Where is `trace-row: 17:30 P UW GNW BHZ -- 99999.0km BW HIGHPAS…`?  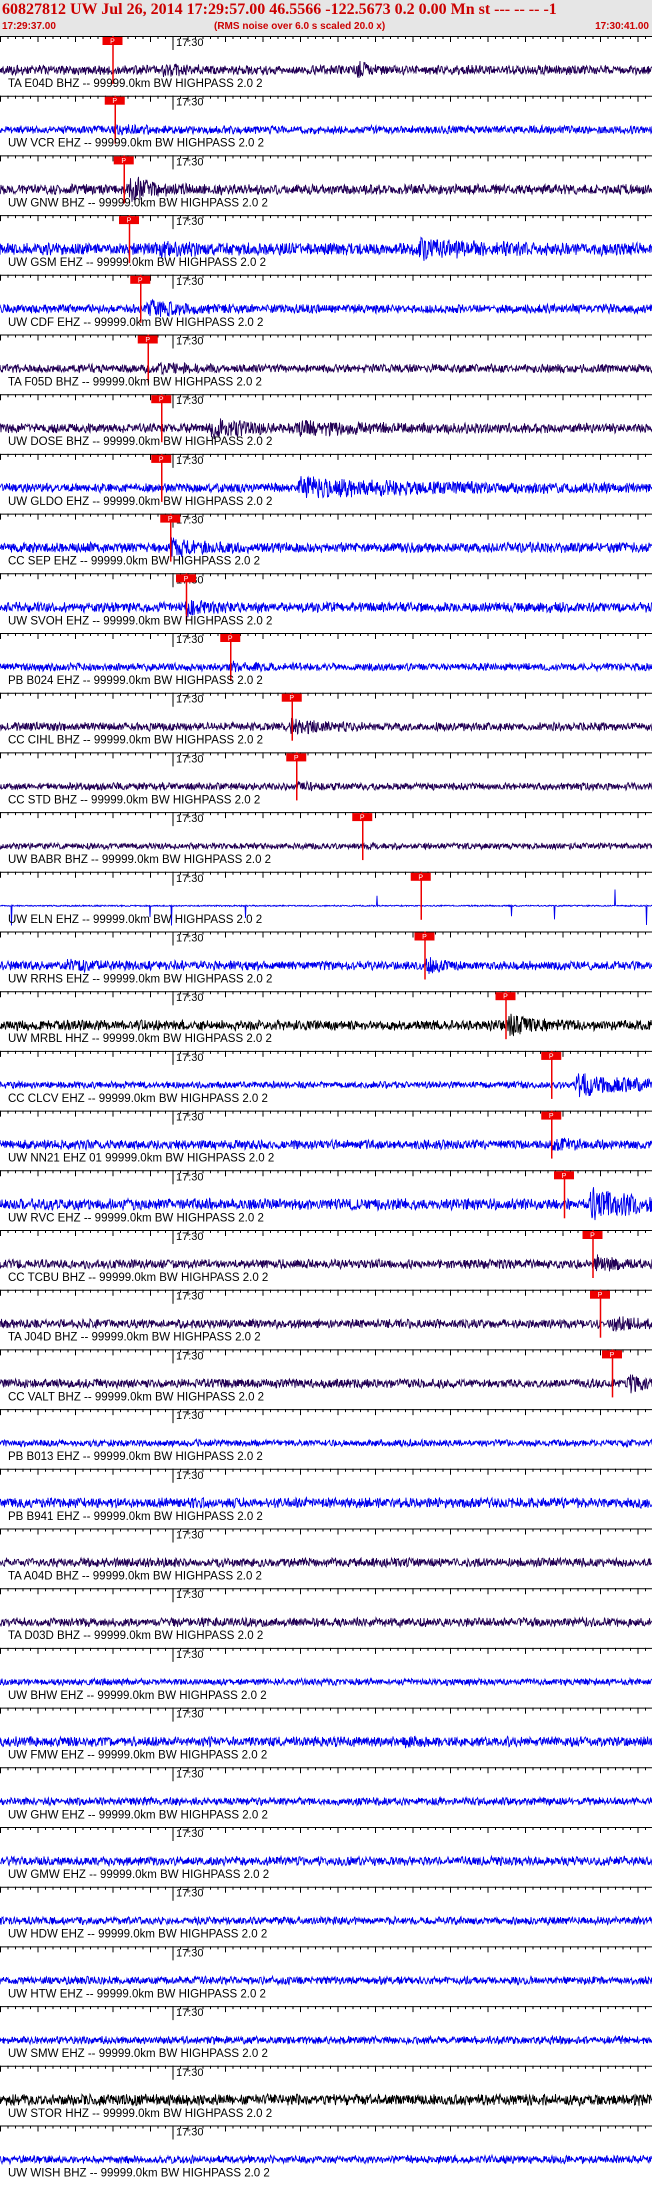
trace-row: 17:30 P UW GNW BHZ -- 99999.0km BW HIGHPAS… is located at coordinates (326, 182).